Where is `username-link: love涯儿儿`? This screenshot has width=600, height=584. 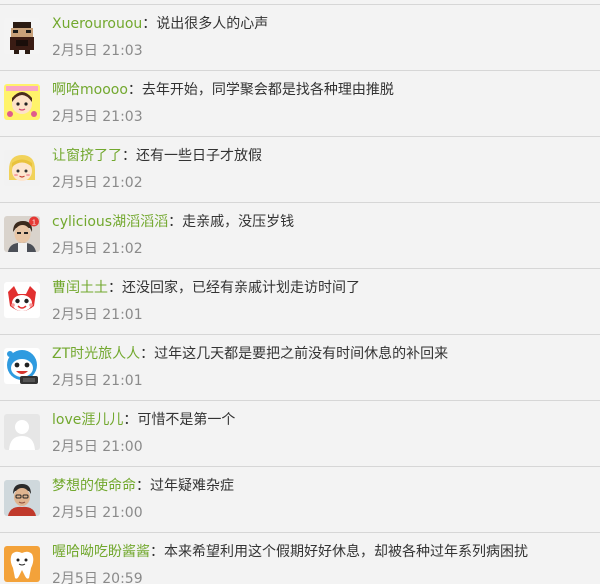
username-link: love涯儿儿 is located at coordinates (87, 420).